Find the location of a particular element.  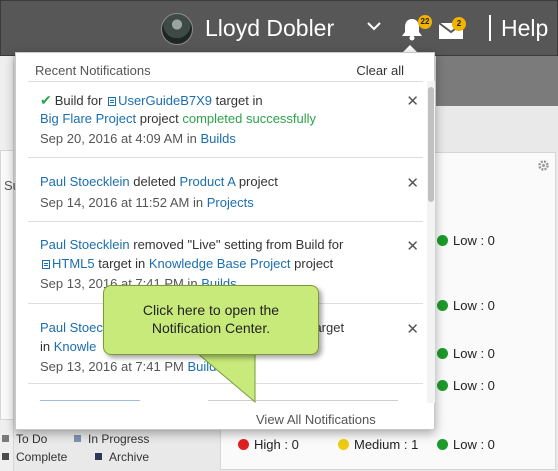

notification-text: removed "Live" setting from Build for is located at coordinates (238, 244).